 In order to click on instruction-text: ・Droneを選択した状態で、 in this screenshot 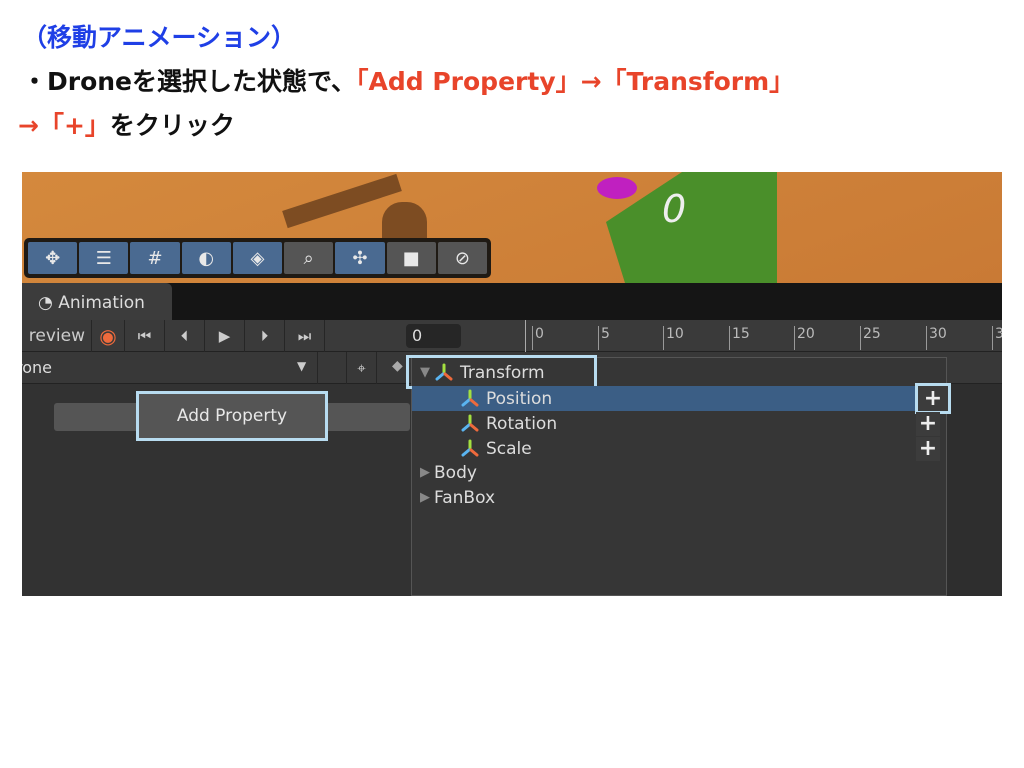, I will do `click(189, 81)`.